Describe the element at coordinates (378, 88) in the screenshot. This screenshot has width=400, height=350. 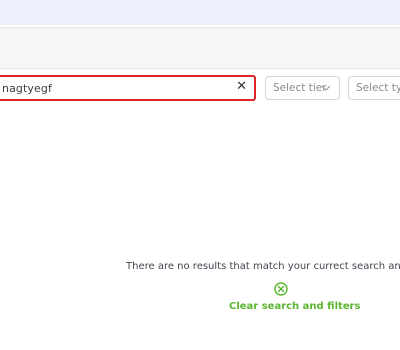
I see `type-select-placeholder: Select type` at that location.